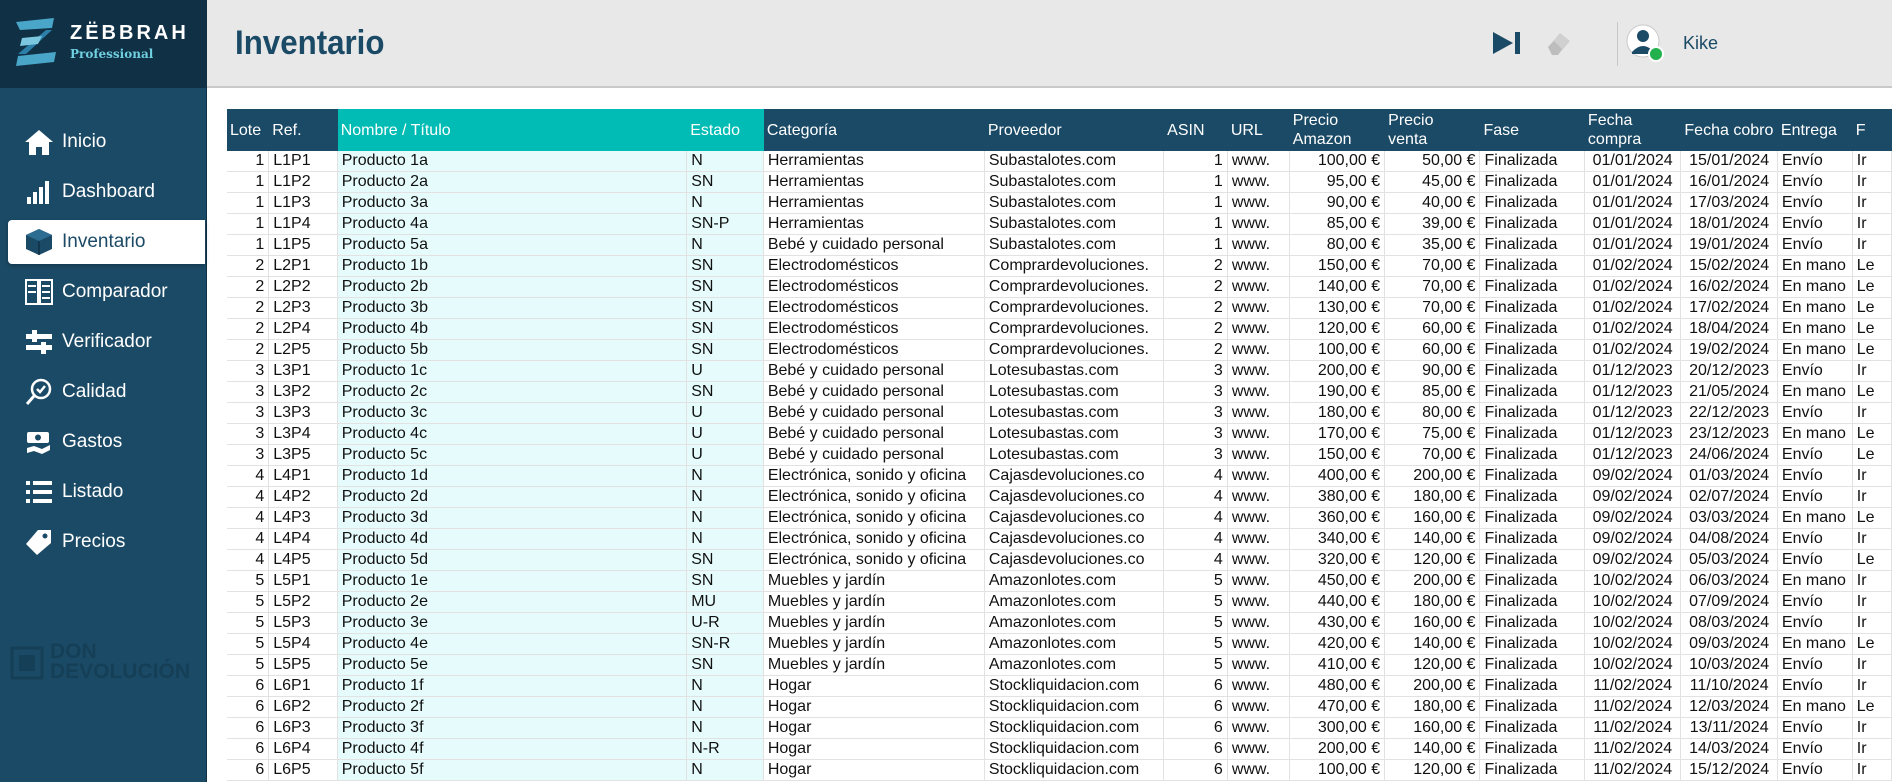  What do you see at coordinates (1729, 665) in the screenshot?
I see `table-cell: 10/03/2024` at bounding box center [1729, 665].